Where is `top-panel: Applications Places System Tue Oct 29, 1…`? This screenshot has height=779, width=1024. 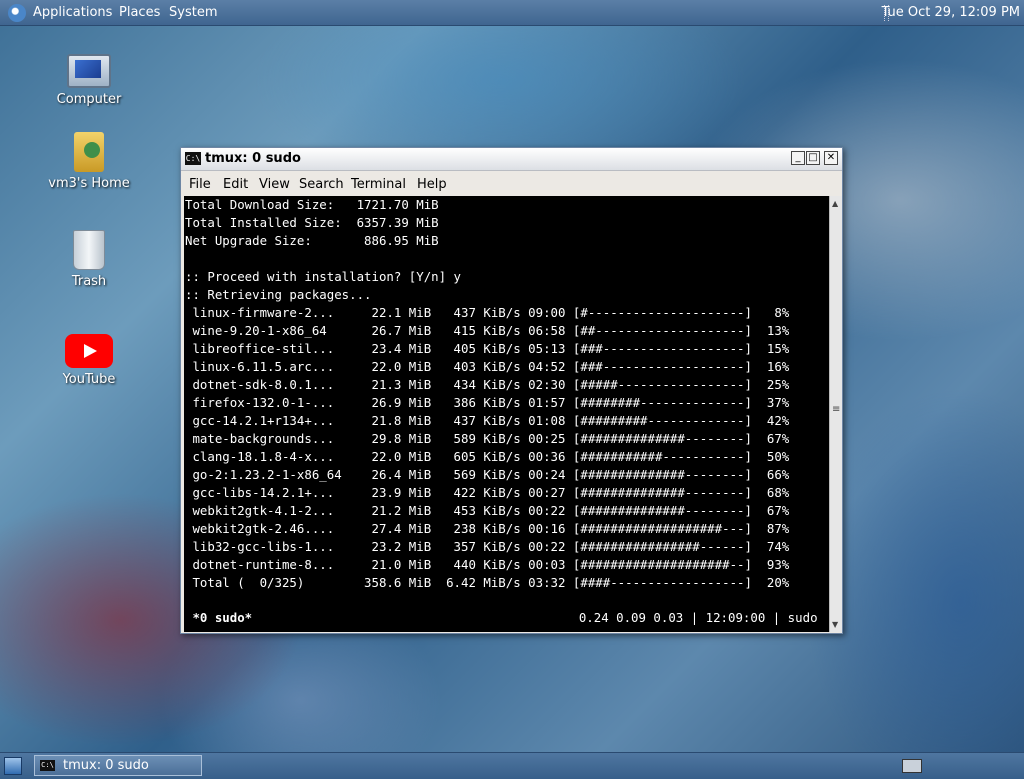 top-panel: Applications Places System Tue Oct 29, 1… is located at coordinates (512, 13).